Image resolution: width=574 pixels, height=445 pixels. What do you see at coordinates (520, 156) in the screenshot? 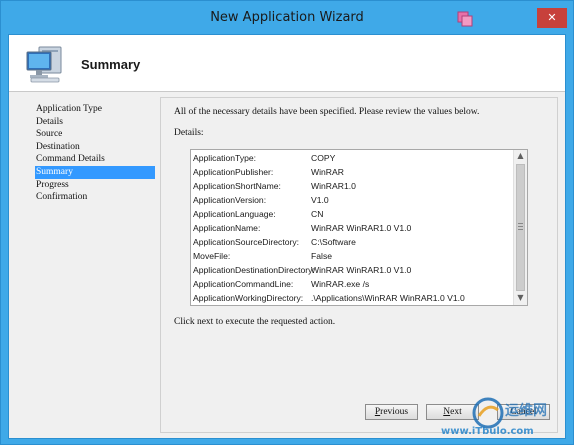
I see `scroll-up-arrow-icon: ▲` at bounding box center [520, 156].